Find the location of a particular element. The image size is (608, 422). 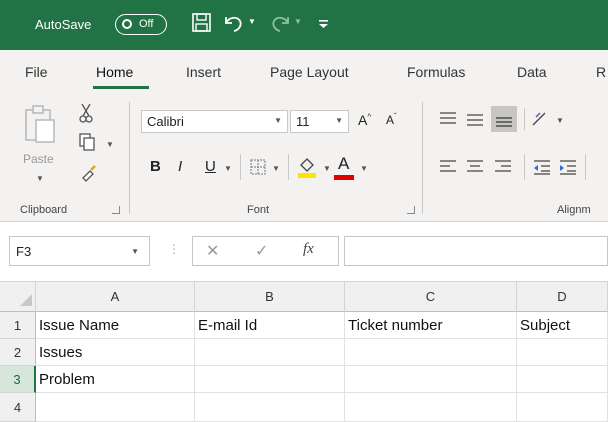

undo-dropdown-icon: ▼ is located at coordinates (252, 21).